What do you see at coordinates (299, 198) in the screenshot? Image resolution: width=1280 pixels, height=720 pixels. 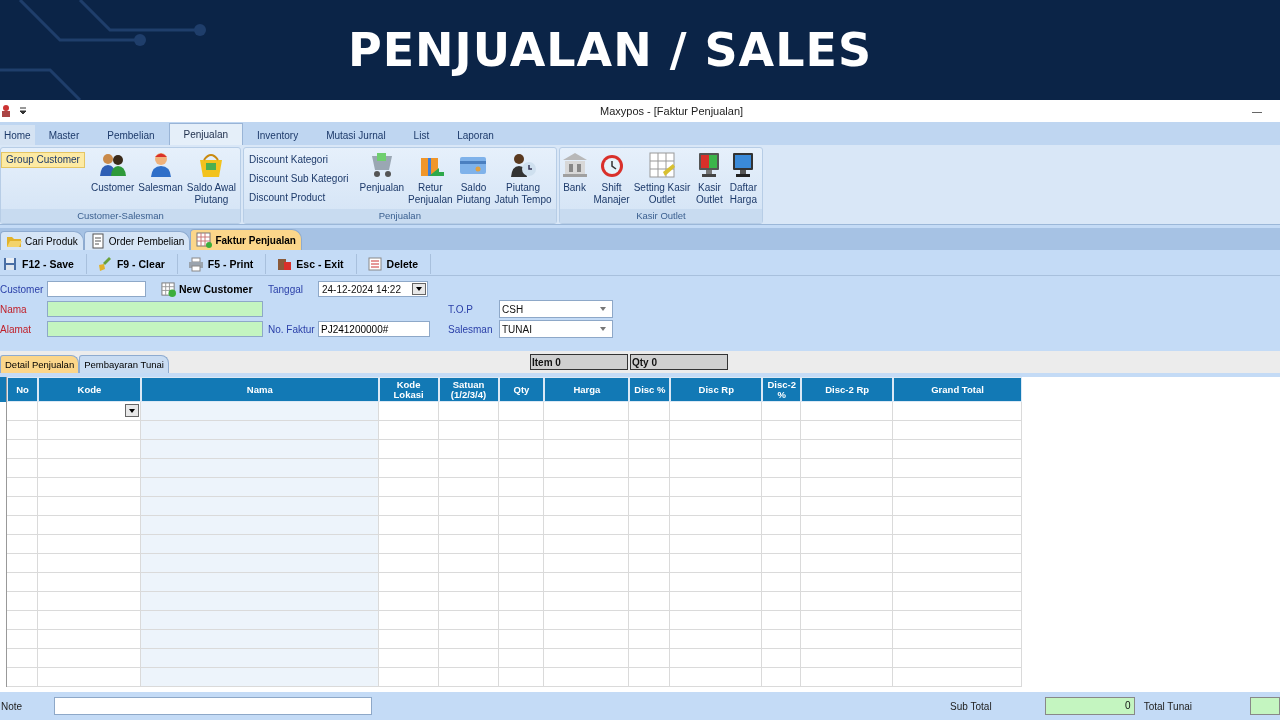 I see `ribbon-button: Discount Product` at bounding box center [299, 198].